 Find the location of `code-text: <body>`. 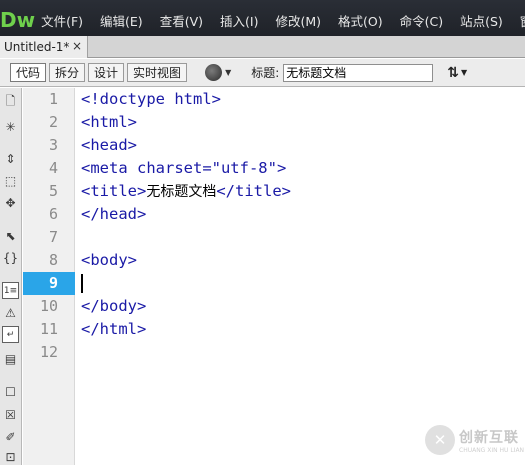

code-text: <body> is located at coordinates (109, 260).